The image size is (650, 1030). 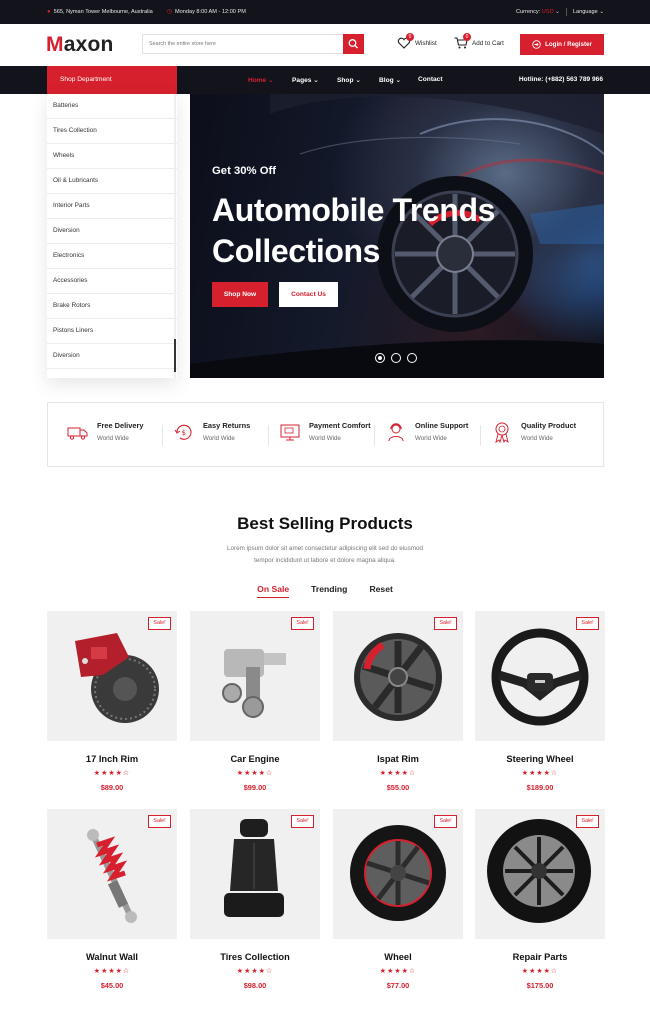 I want to click on clock-icon: ◷, so click(x=169, y=12).